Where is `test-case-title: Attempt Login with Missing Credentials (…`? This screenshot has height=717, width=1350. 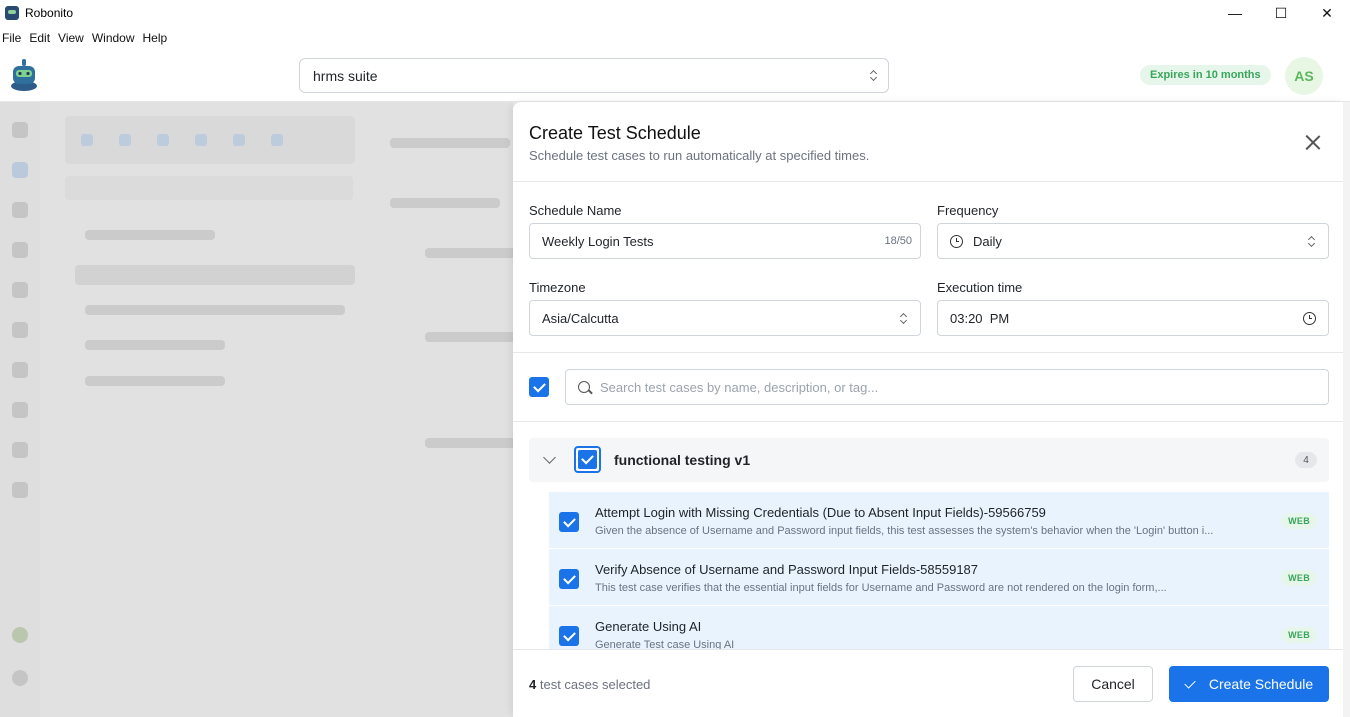 test-case-title: Attempt Login with Missing Credentials (… is located at coordinates (820, 512).